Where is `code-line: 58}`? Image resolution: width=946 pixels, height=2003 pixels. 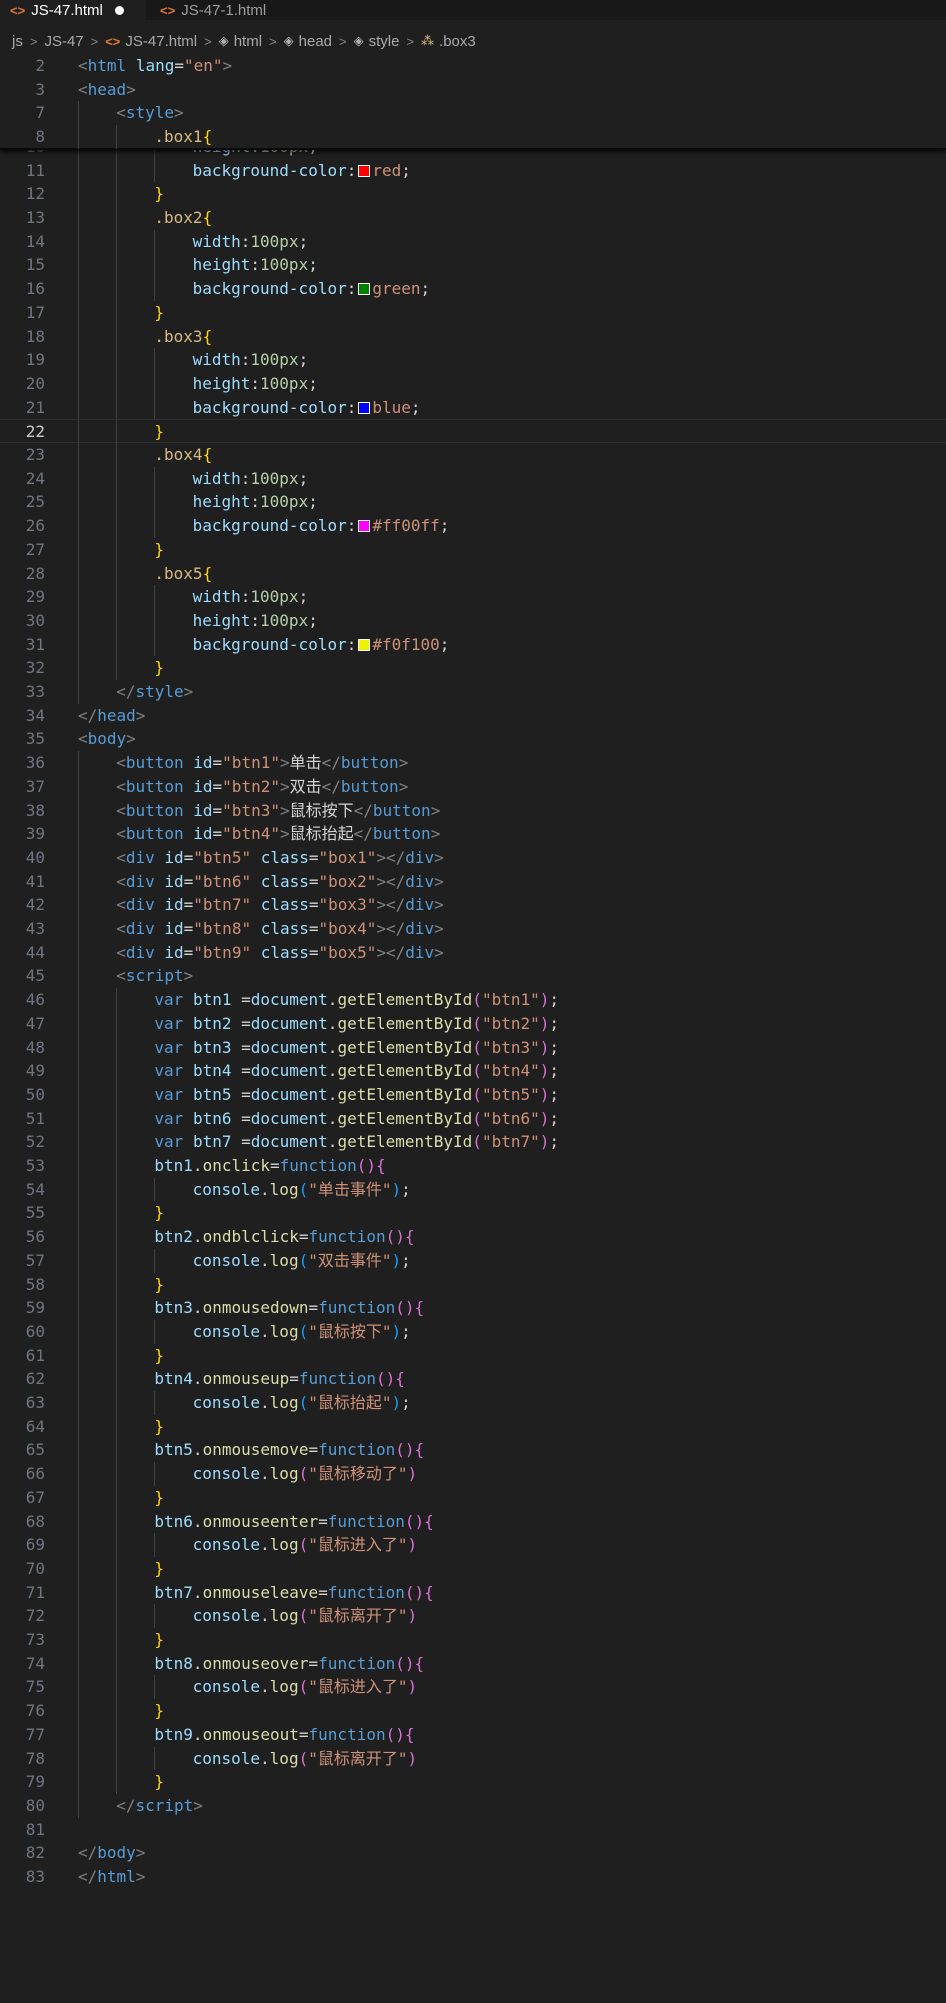
code-line: 58} is located at coordinates (473, 1284).